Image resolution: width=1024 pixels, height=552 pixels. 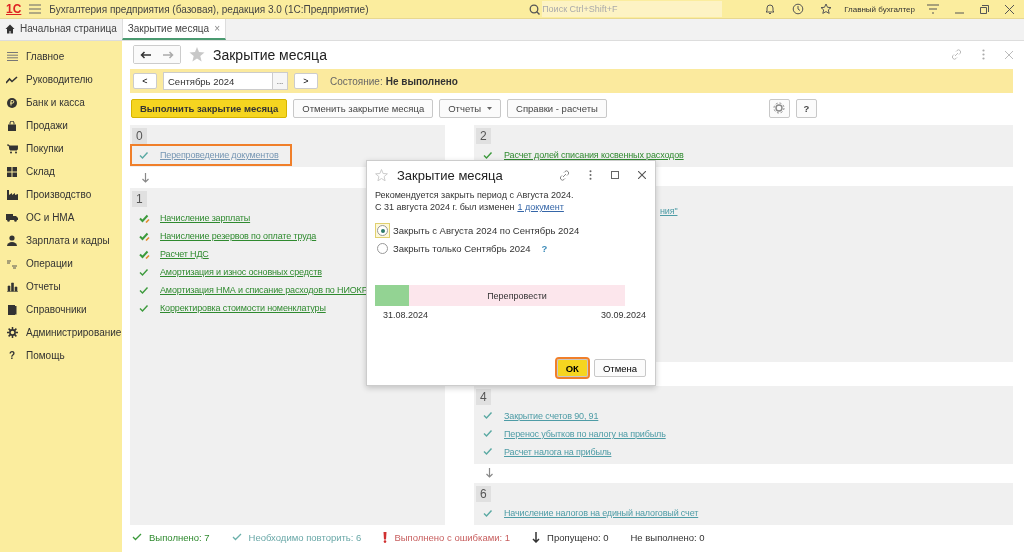 I want to click on previous-period-button: <, so click(x=145, y=81).